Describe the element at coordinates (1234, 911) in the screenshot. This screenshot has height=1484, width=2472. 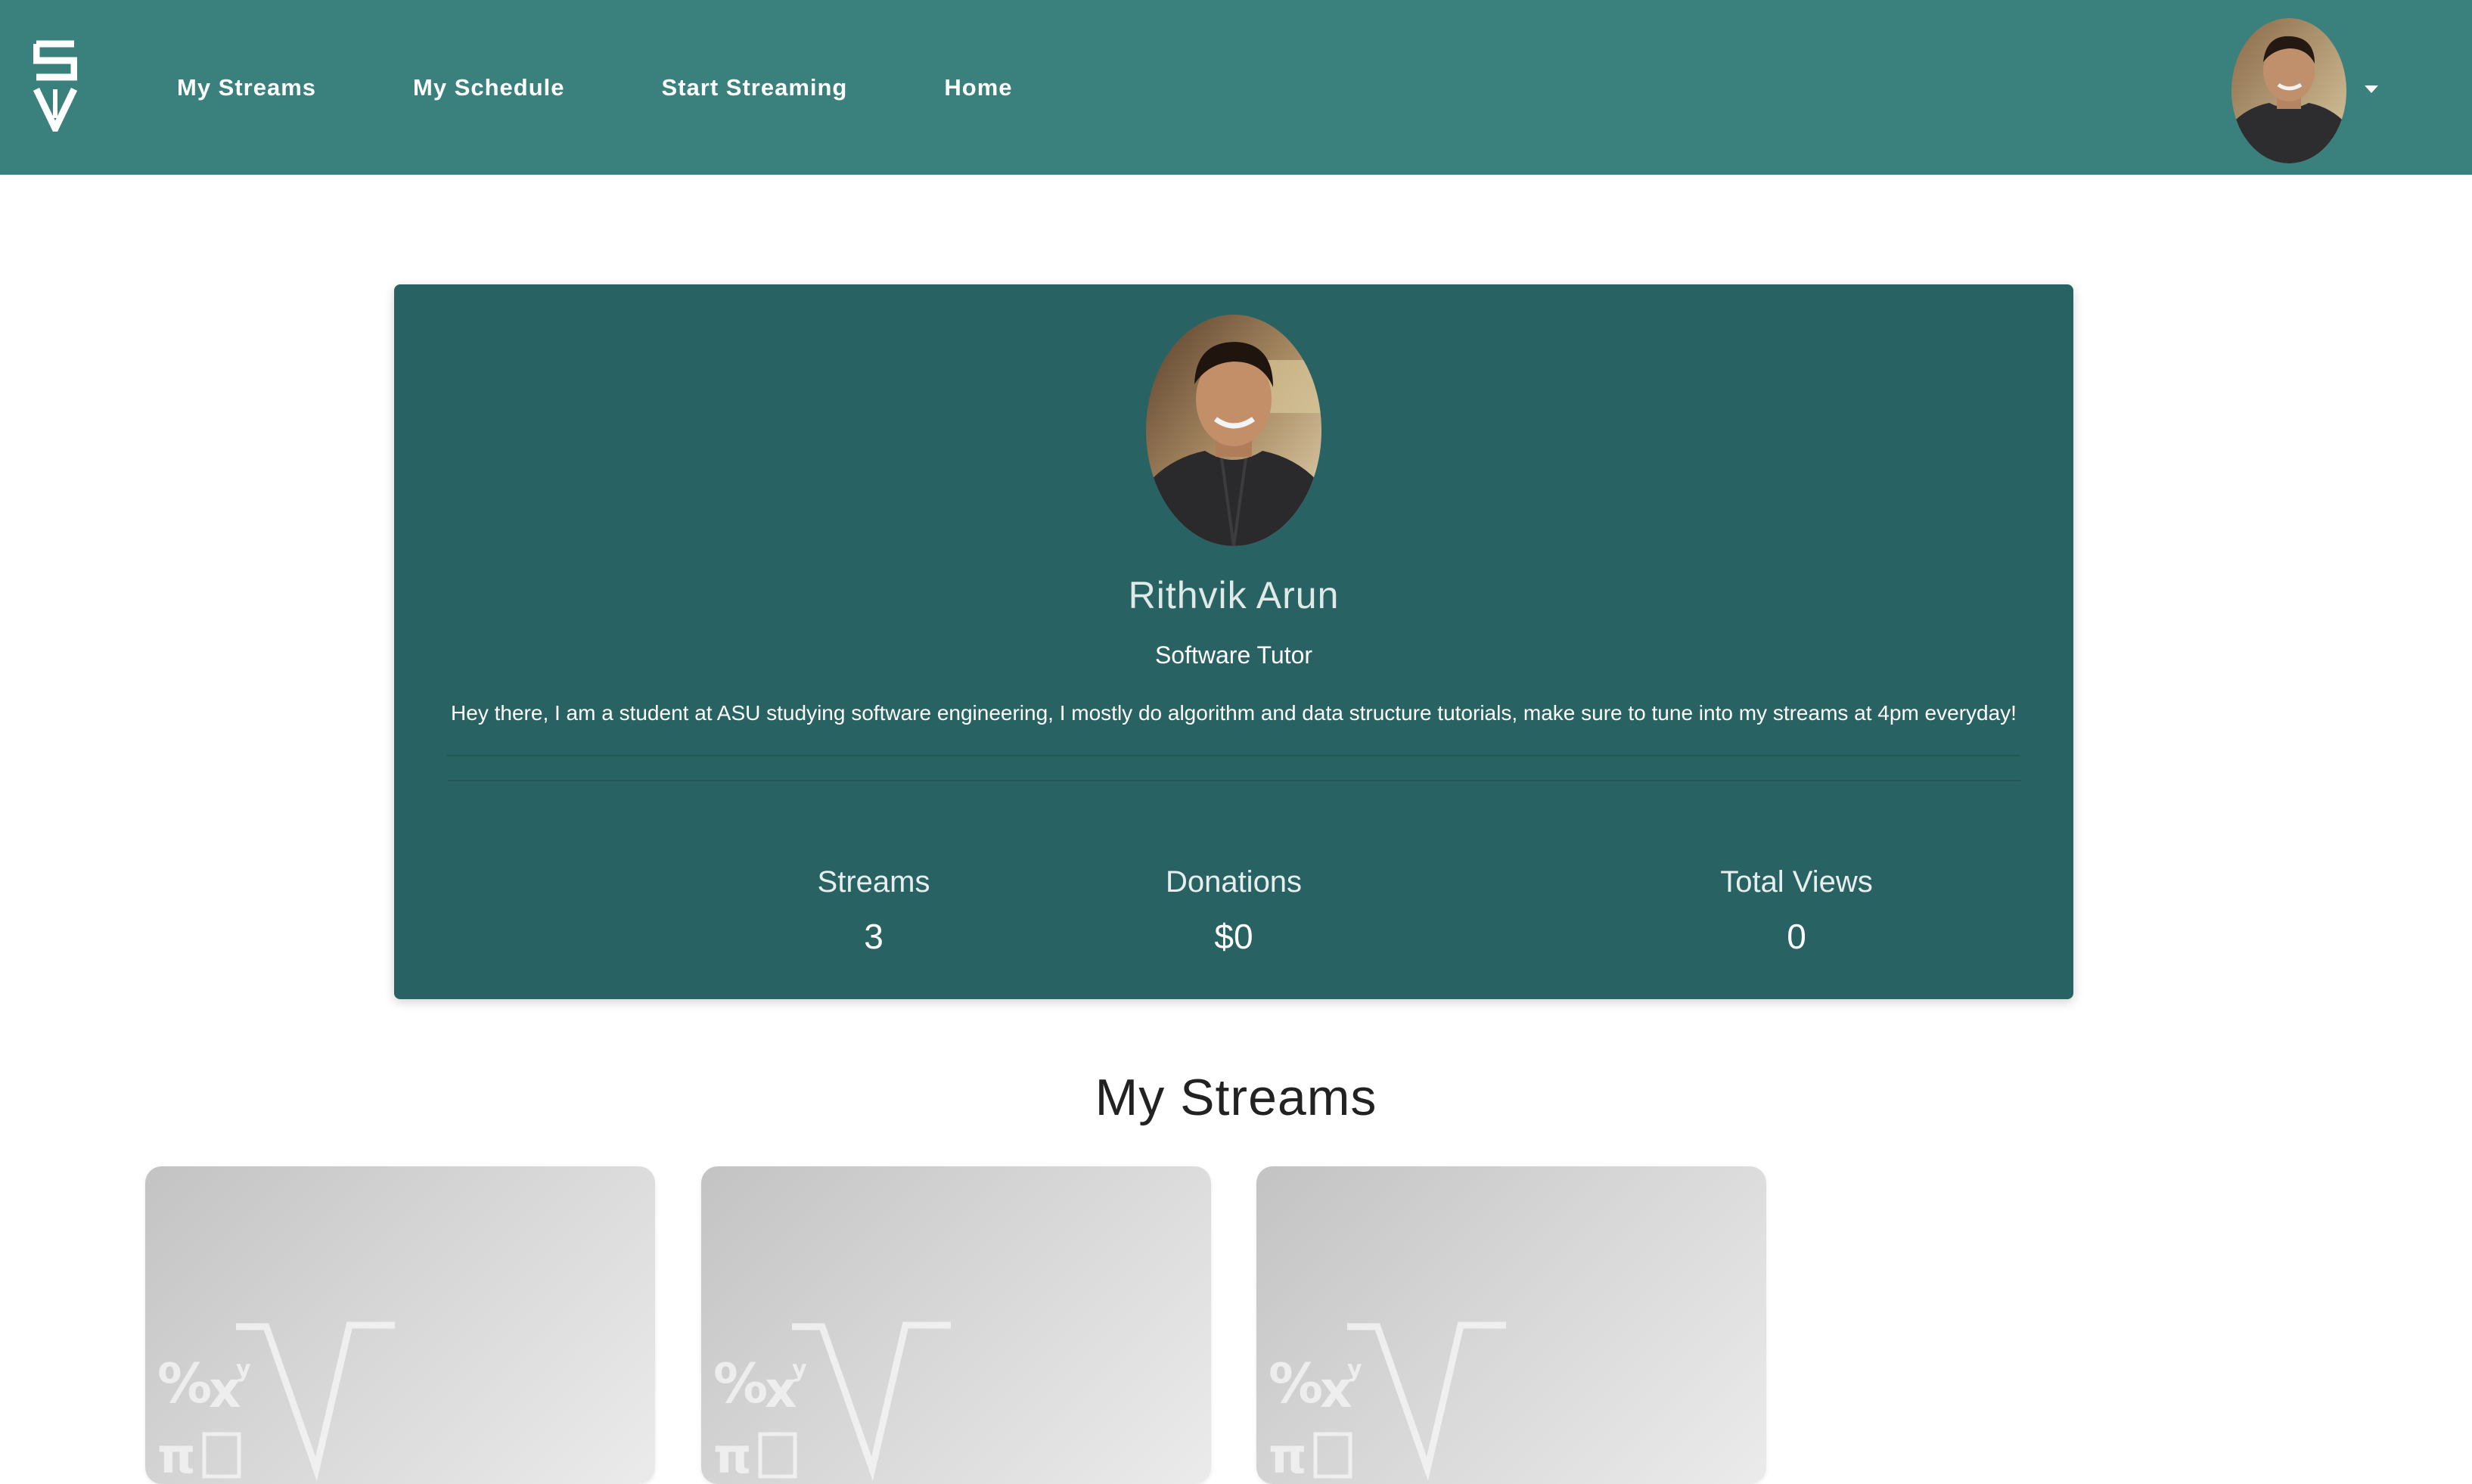
I see `stat-donations: Donations $0` at that location.